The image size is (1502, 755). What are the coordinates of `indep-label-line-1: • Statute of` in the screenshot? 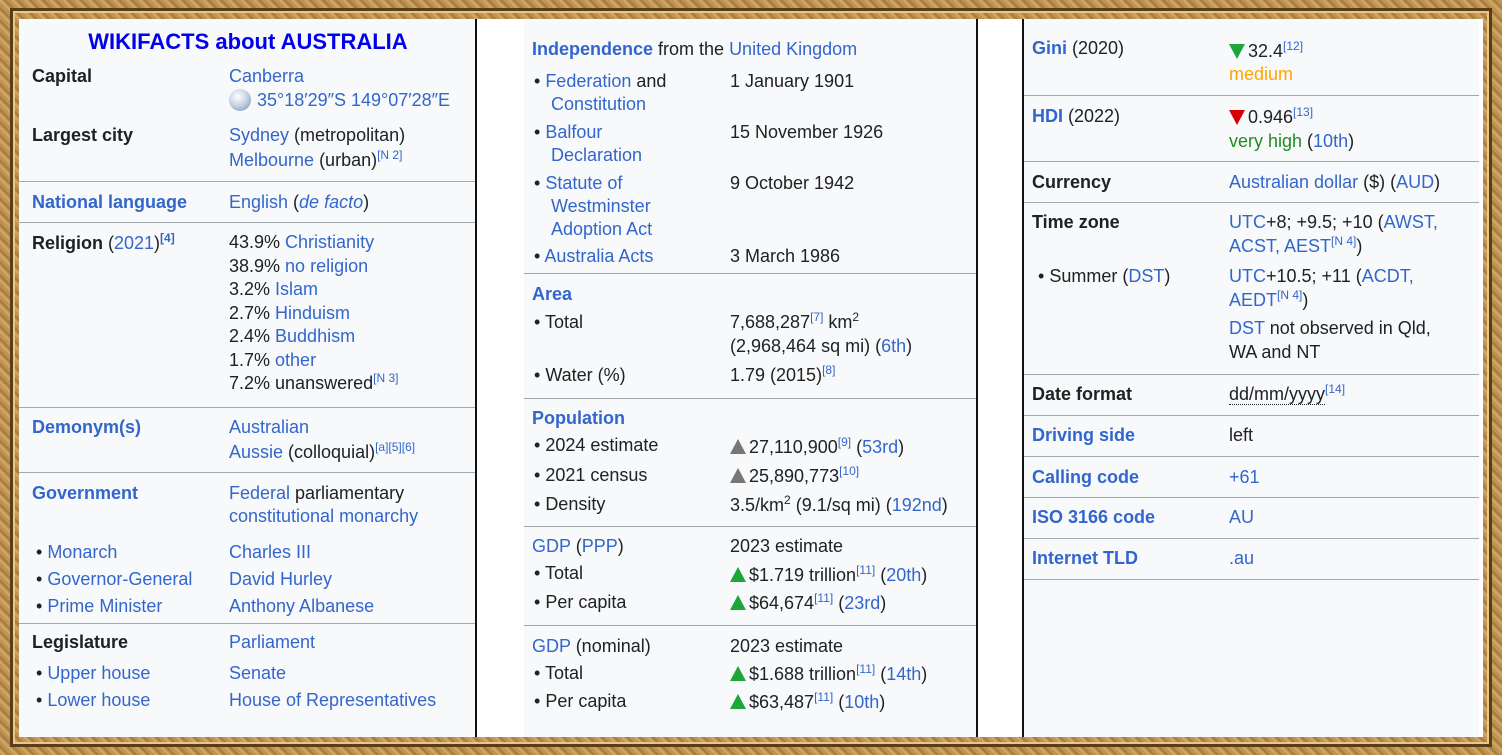 It's located at (578, 183).